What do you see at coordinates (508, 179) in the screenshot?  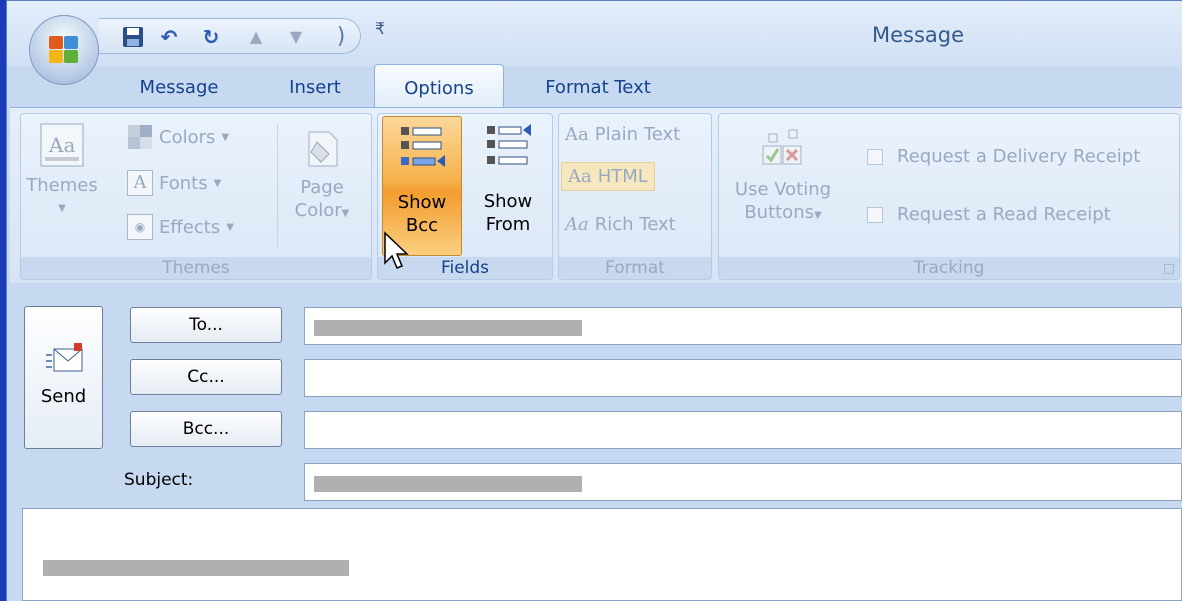 I see `show-from-button: Show From` at bounding box center [508, 179].